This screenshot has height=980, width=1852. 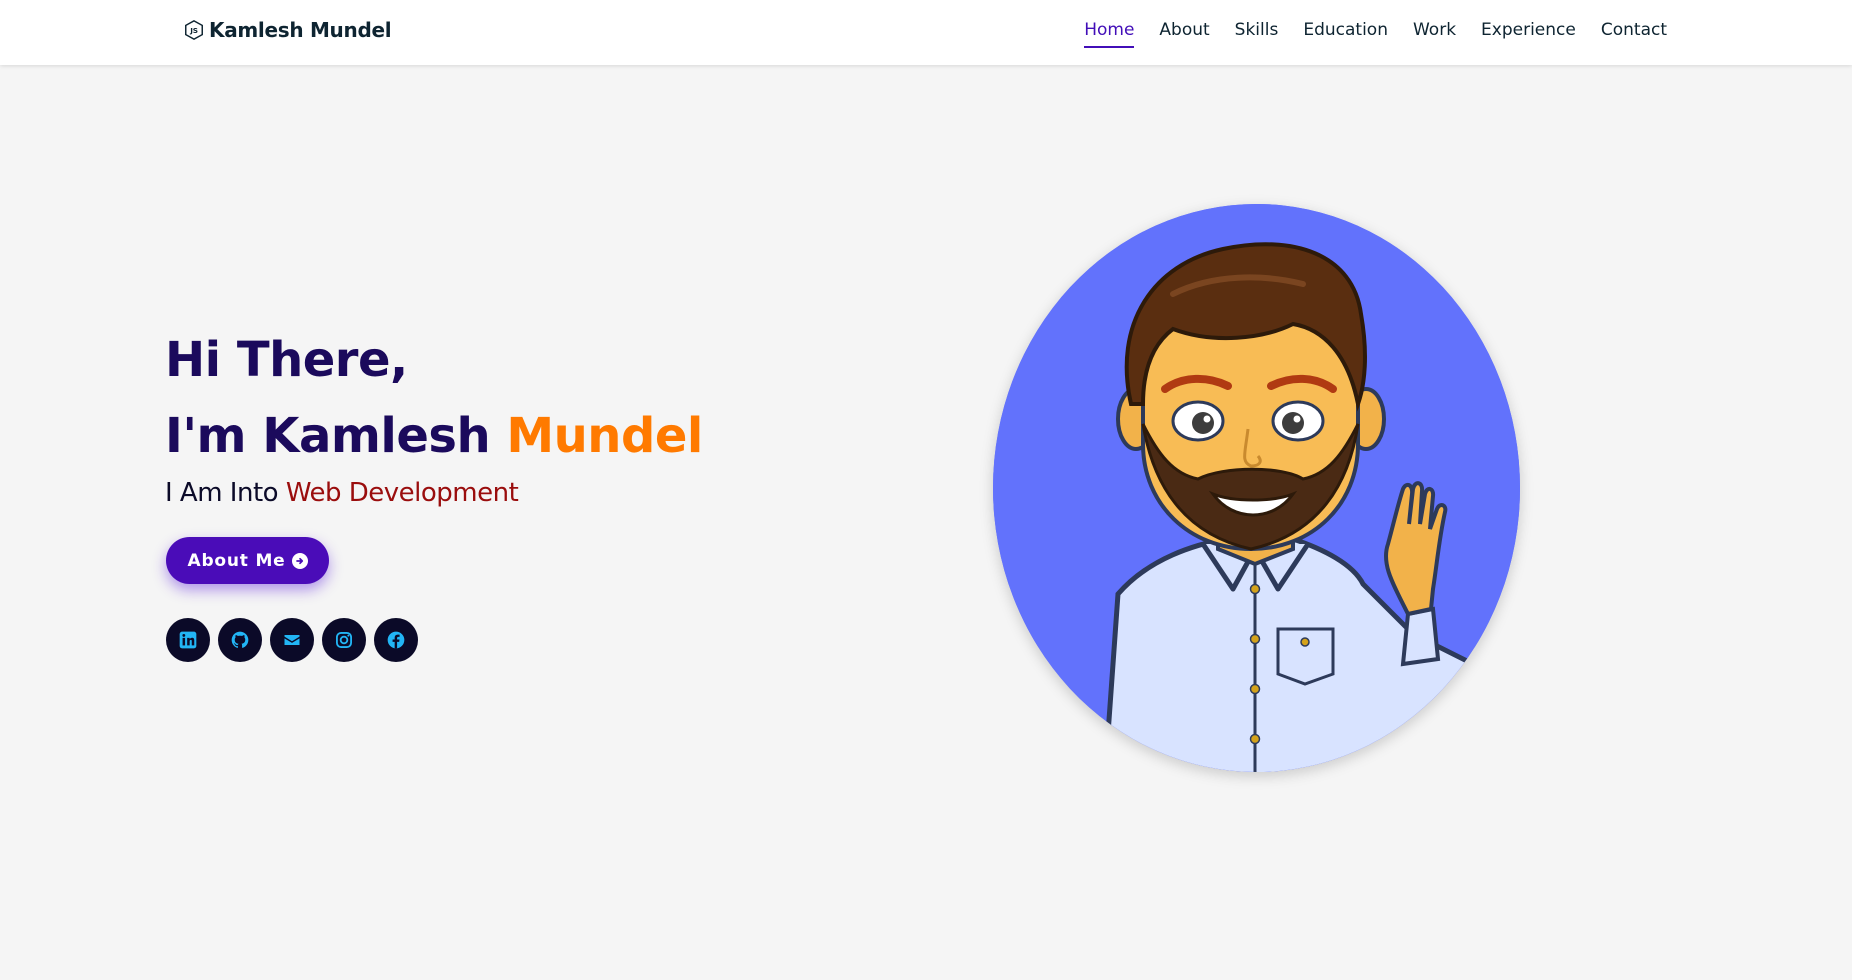 What do you see at coordinates (1345, 34) in the screenshot?
I see `nav-item-education: Education` at bounding box center [1345, 34].